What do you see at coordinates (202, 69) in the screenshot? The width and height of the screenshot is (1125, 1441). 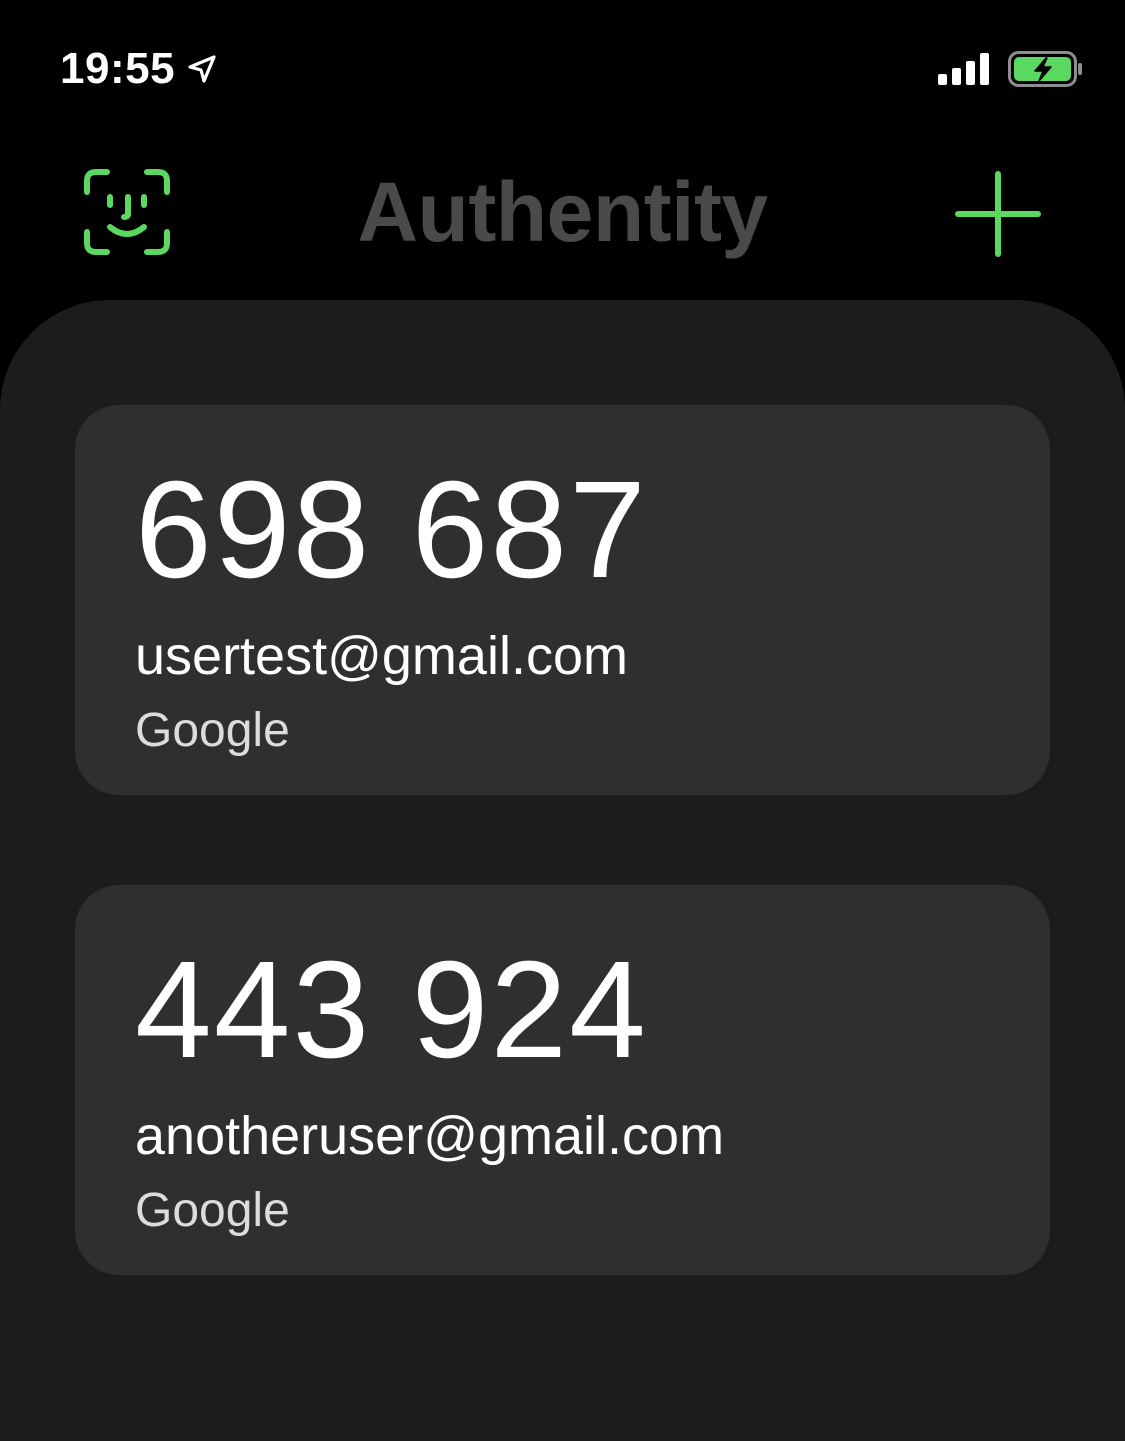 I see `location-arrow-icon` at bounding box center [202, 69].